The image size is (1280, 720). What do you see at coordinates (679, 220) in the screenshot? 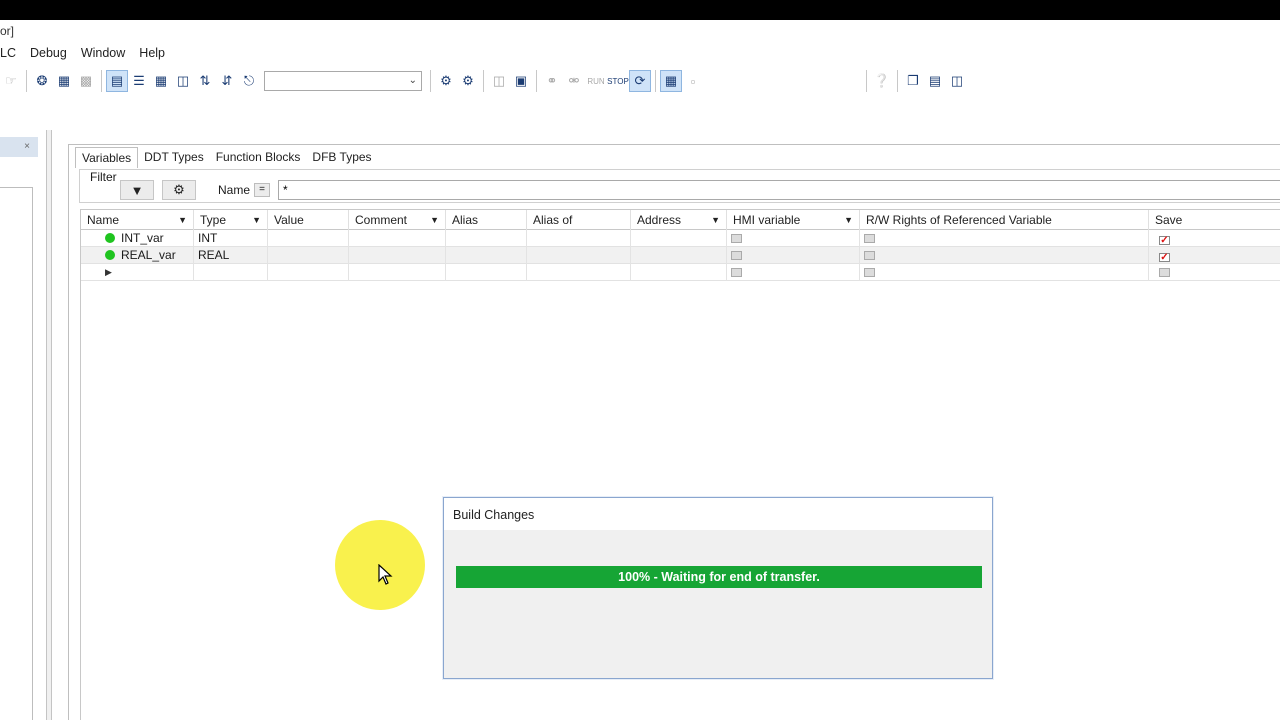
I see `col-address: Address ▼` at bounding box center [679, 220].